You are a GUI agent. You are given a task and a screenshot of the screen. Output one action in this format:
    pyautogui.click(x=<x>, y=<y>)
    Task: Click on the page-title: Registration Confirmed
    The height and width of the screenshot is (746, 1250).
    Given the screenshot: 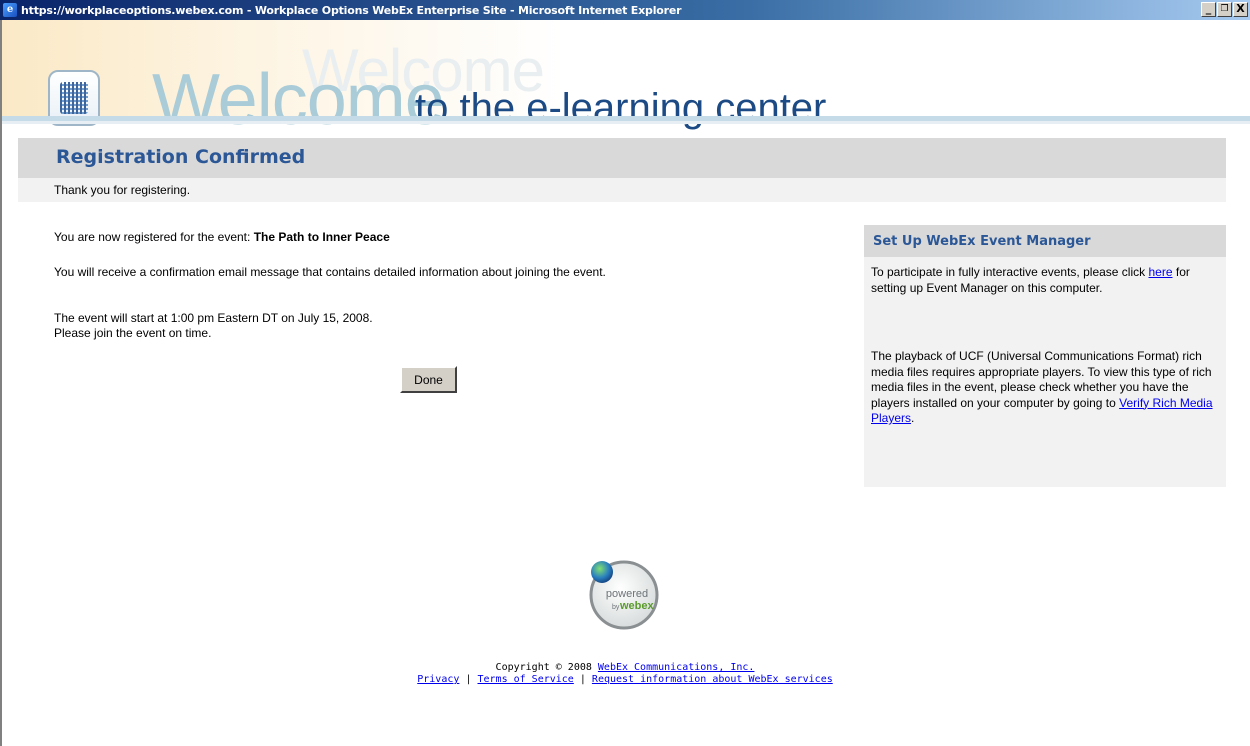 What is the action you would take?
    pyautogui.click(x=181, y=157)
    